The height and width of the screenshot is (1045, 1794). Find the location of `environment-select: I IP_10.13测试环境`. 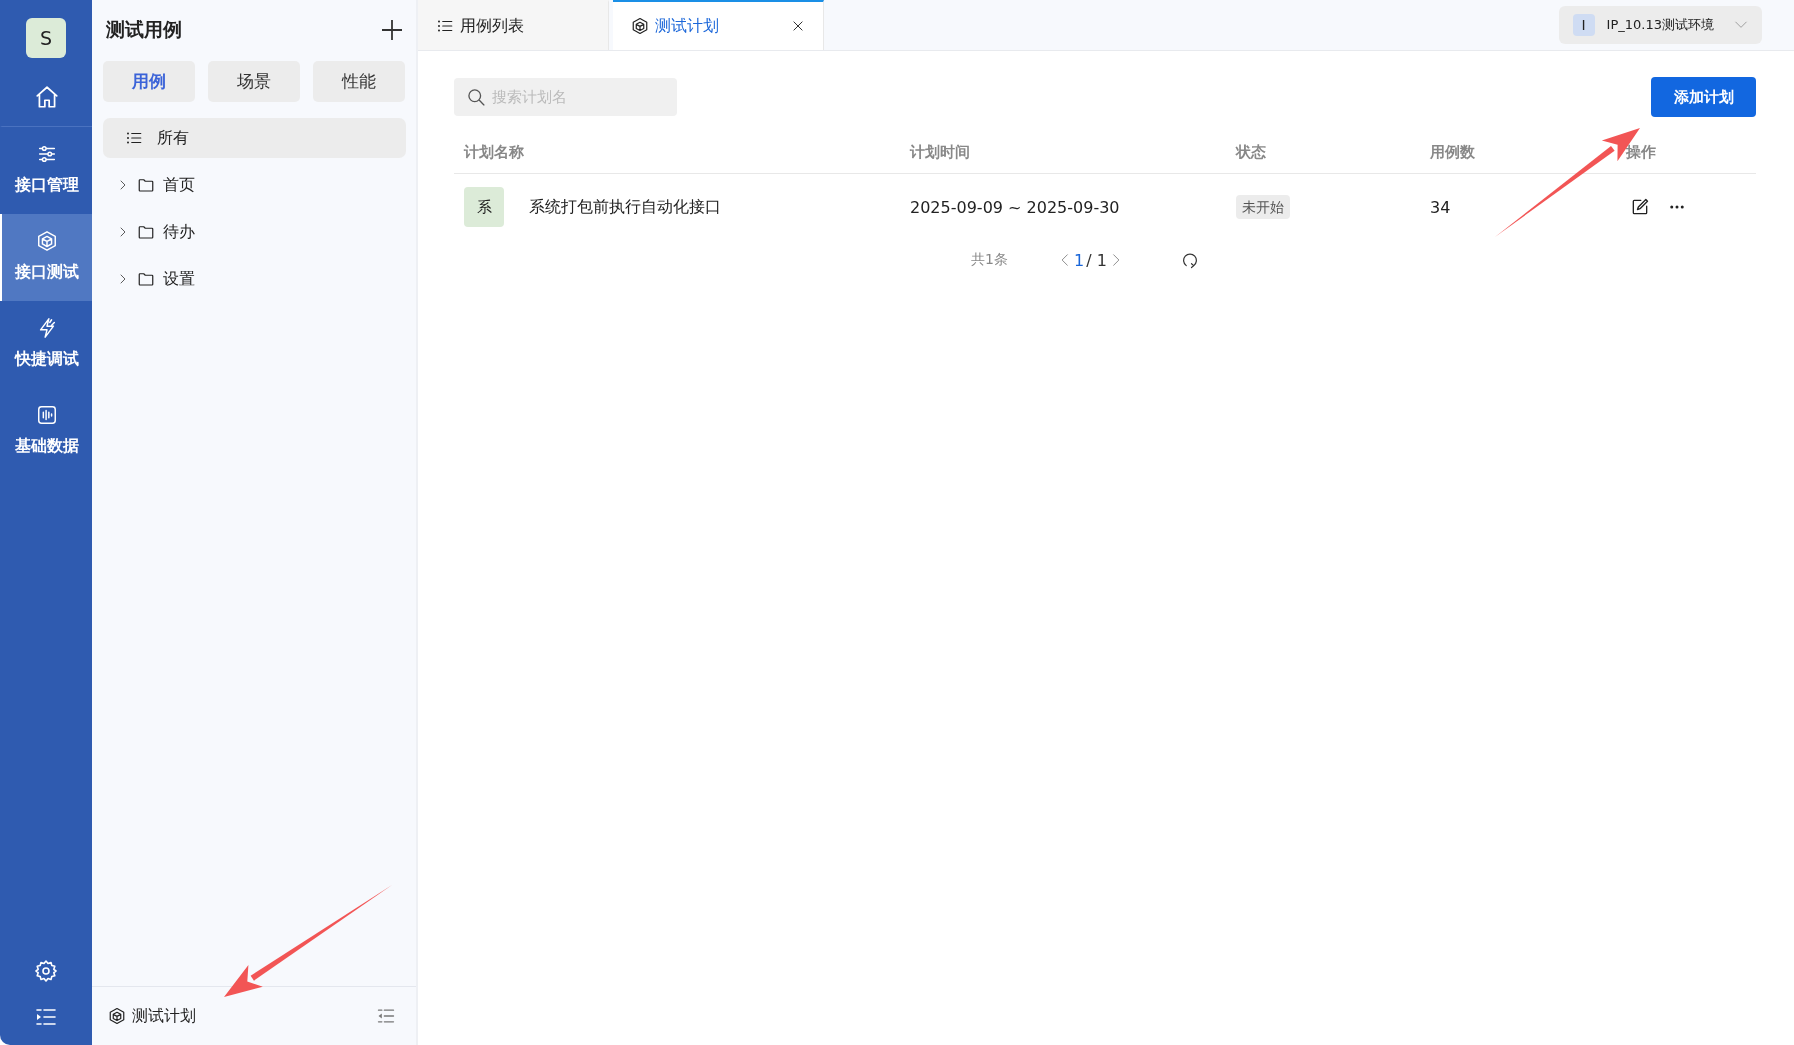

environment-select: I IP_10.13测试环境 is located at coordinates (1660, 25).